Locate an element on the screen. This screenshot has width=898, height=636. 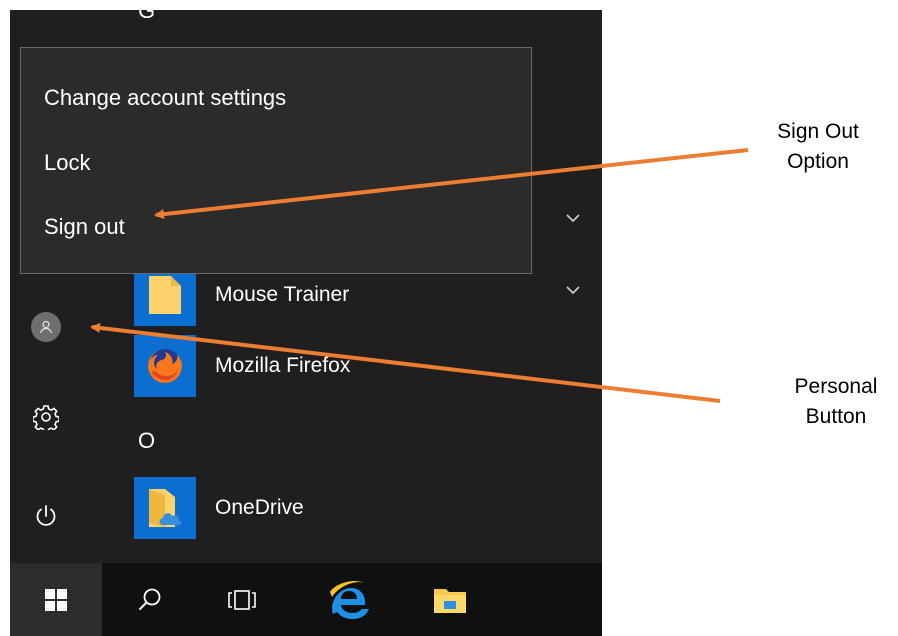
annotation-line: Option is located at coordinates (818, 161).